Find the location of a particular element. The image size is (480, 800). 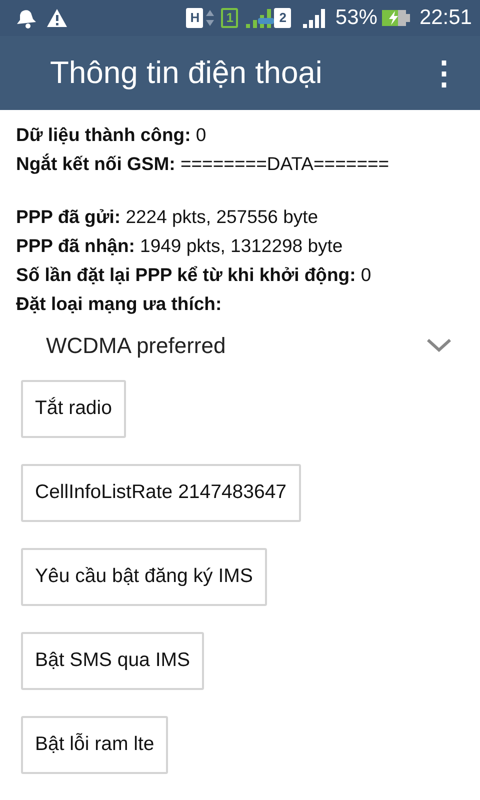

warning-icon is located at coordinates (57, 18).